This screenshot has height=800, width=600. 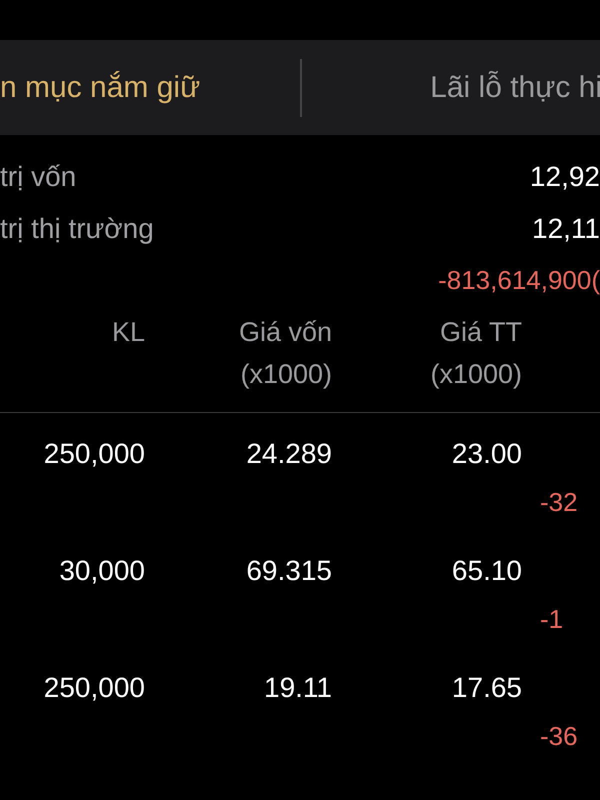 What do you see at coordinates (486, 688) in the screenshot?
I see `table-cell-text: 17.65` at bounding box center [486, 688].